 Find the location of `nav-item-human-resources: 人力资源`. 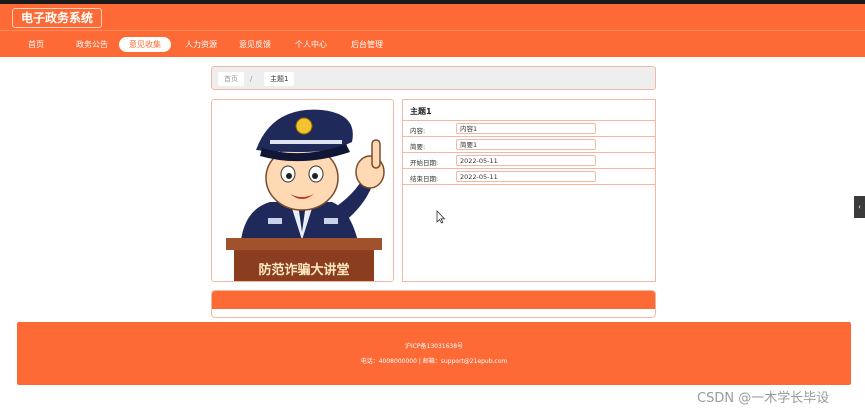

nav-item-human-resources: 人力资源 is located at coordinates (201, 44).